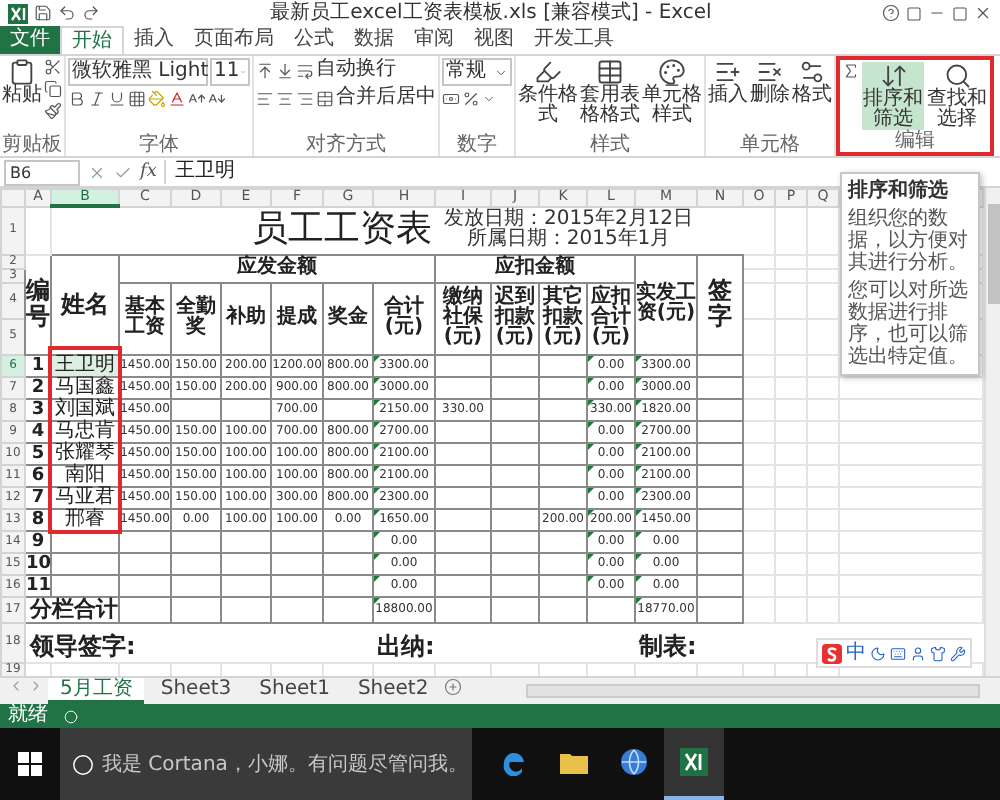 This screenshot has width=1000, height=800. Describe the element at coordinates (346, 70) in the screenshot. I see `wrap-text-button: 自动换行` at that location.